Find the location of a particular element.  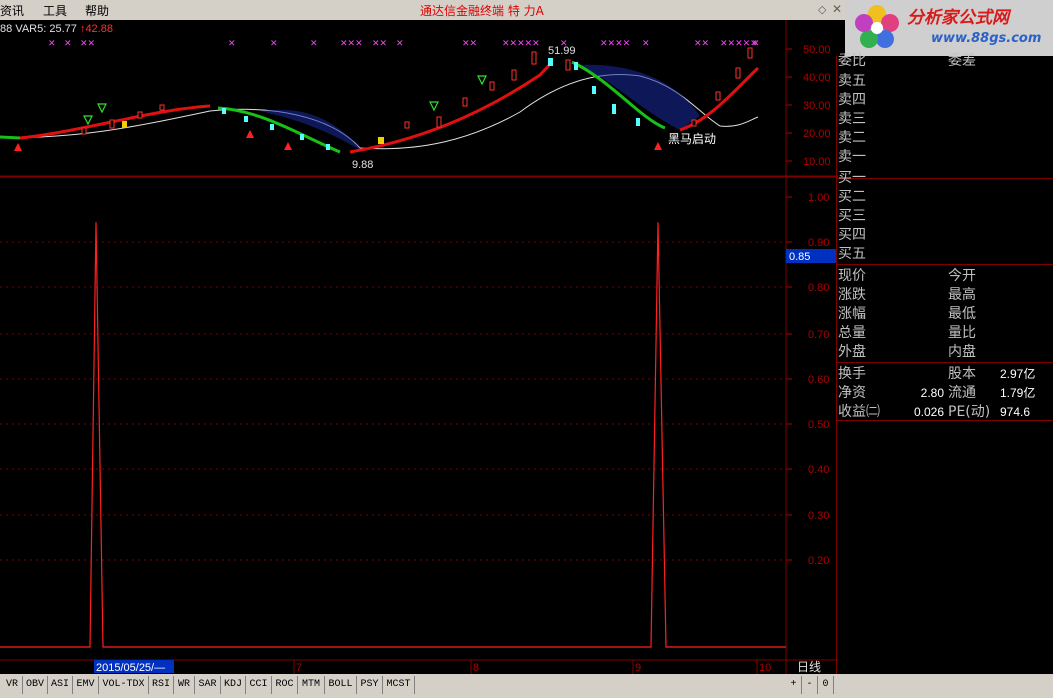

buy-5: 买五 is located at coordinates (852, 254).